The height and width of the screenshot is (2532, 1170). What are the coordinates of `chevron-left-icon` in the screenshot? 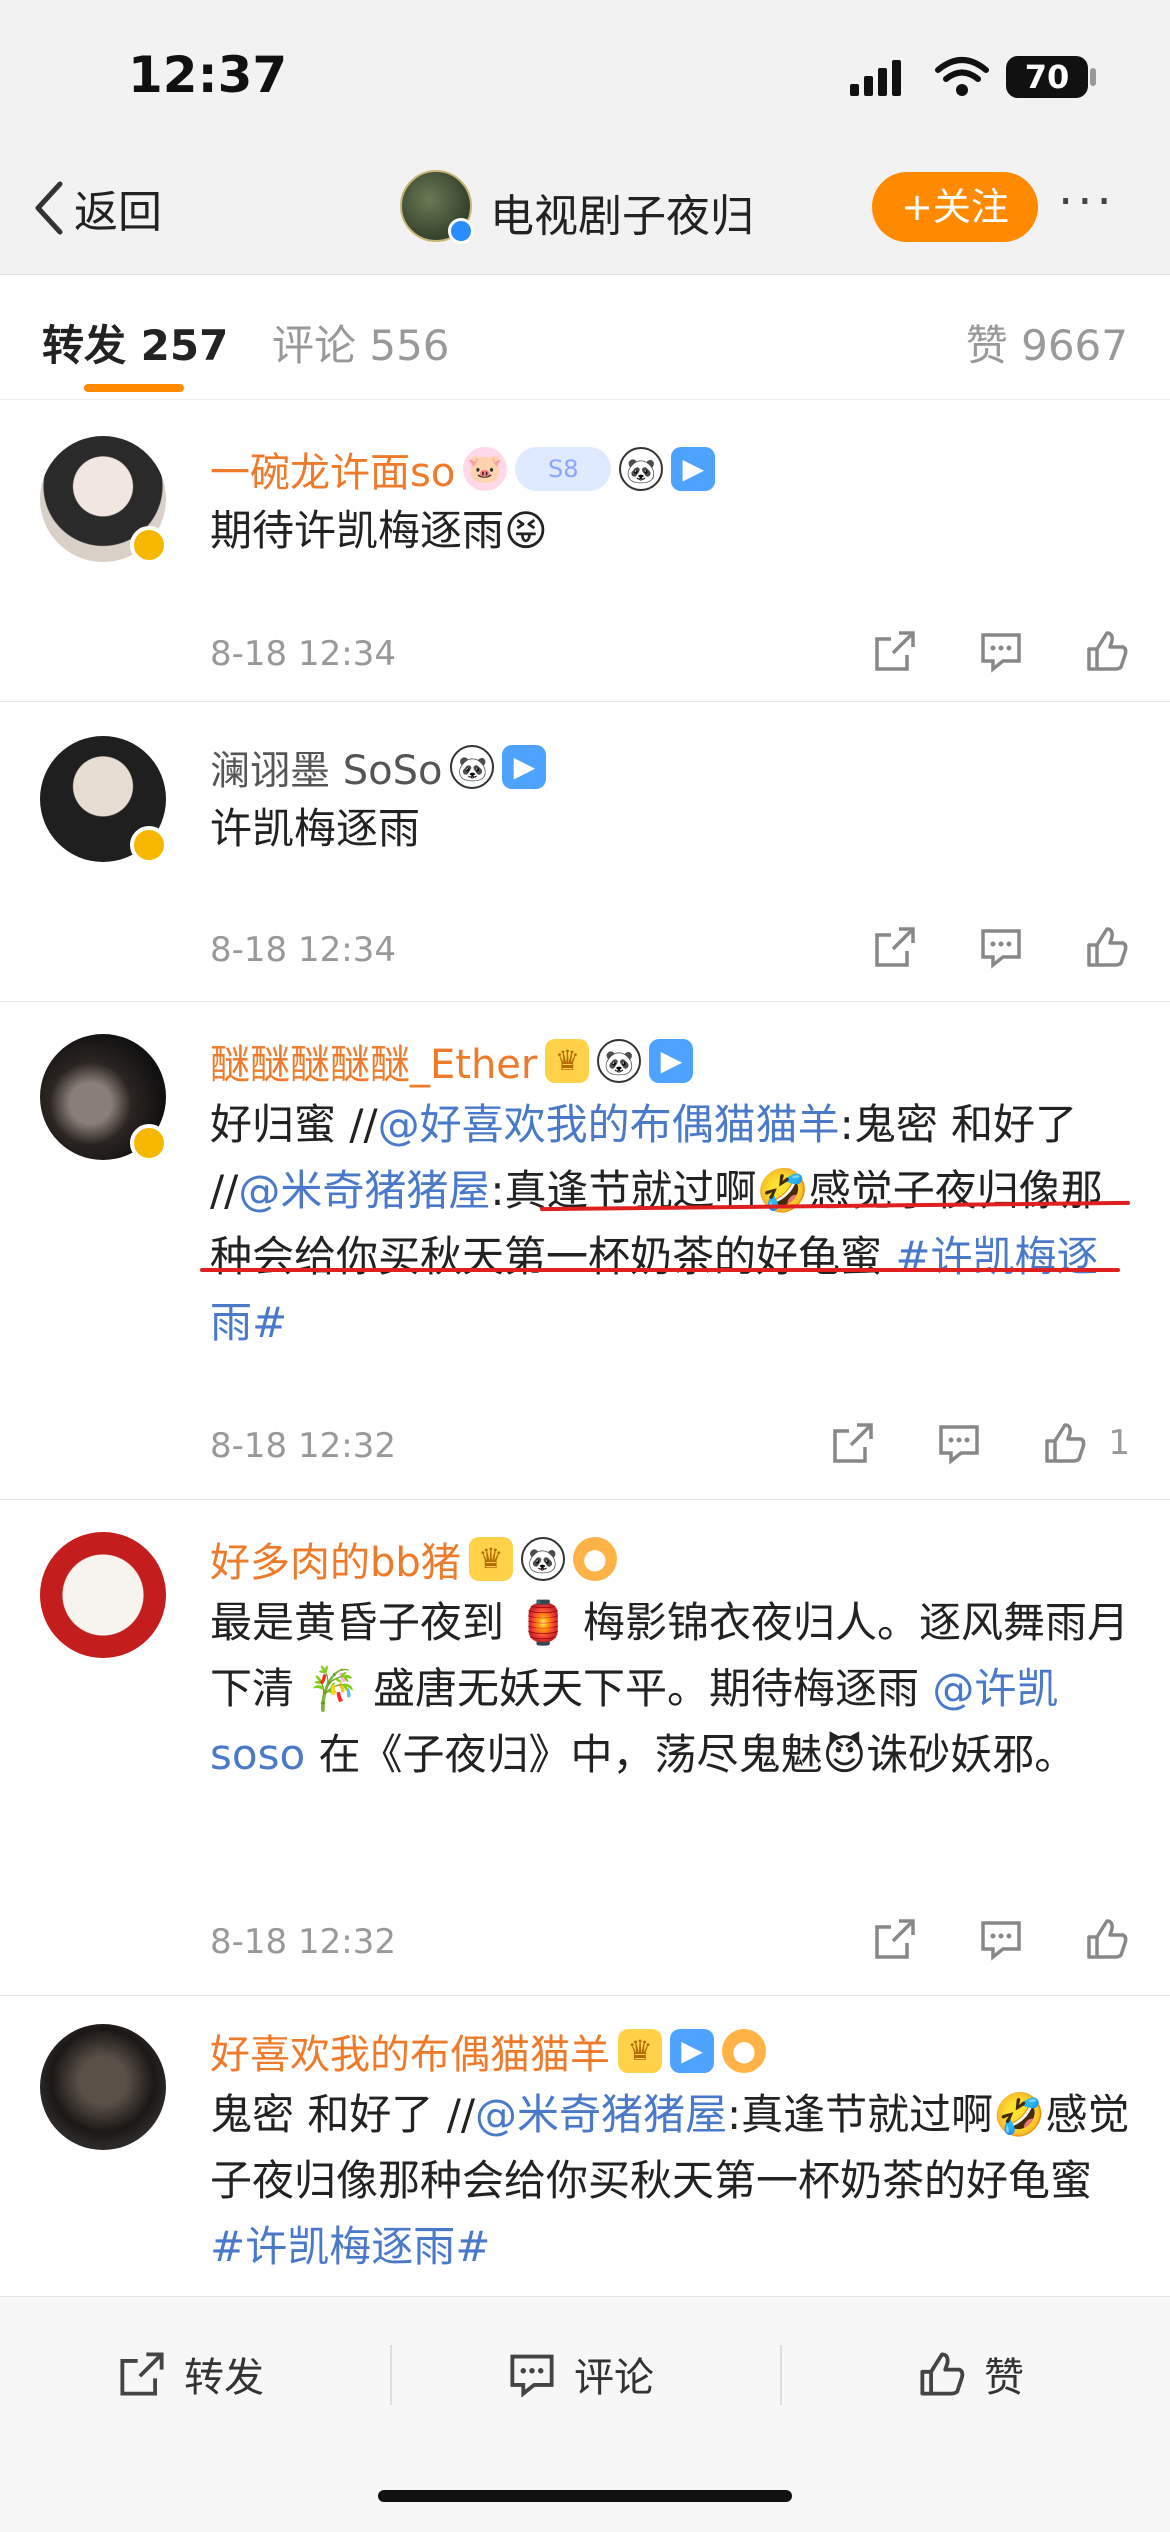 It's located at (49, 208).